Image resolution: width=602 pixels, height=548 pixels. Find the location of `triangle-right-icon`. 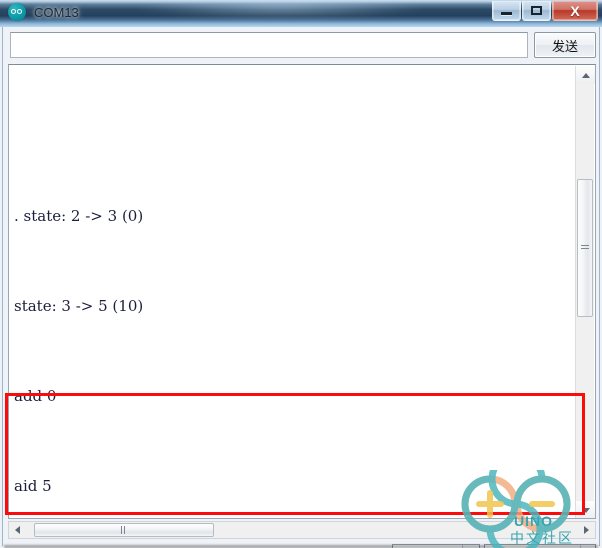

triangle-right-icon is located at coordinates (586, 530).